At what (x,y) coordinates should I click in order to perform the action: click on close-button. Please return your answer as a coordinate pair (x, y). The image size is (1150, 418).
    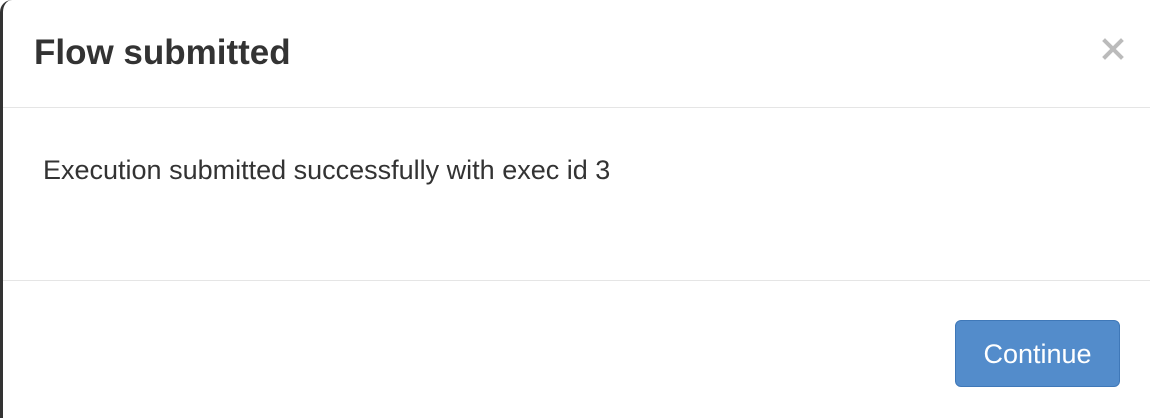
    Looking at the image, I should click on (1113, 49).